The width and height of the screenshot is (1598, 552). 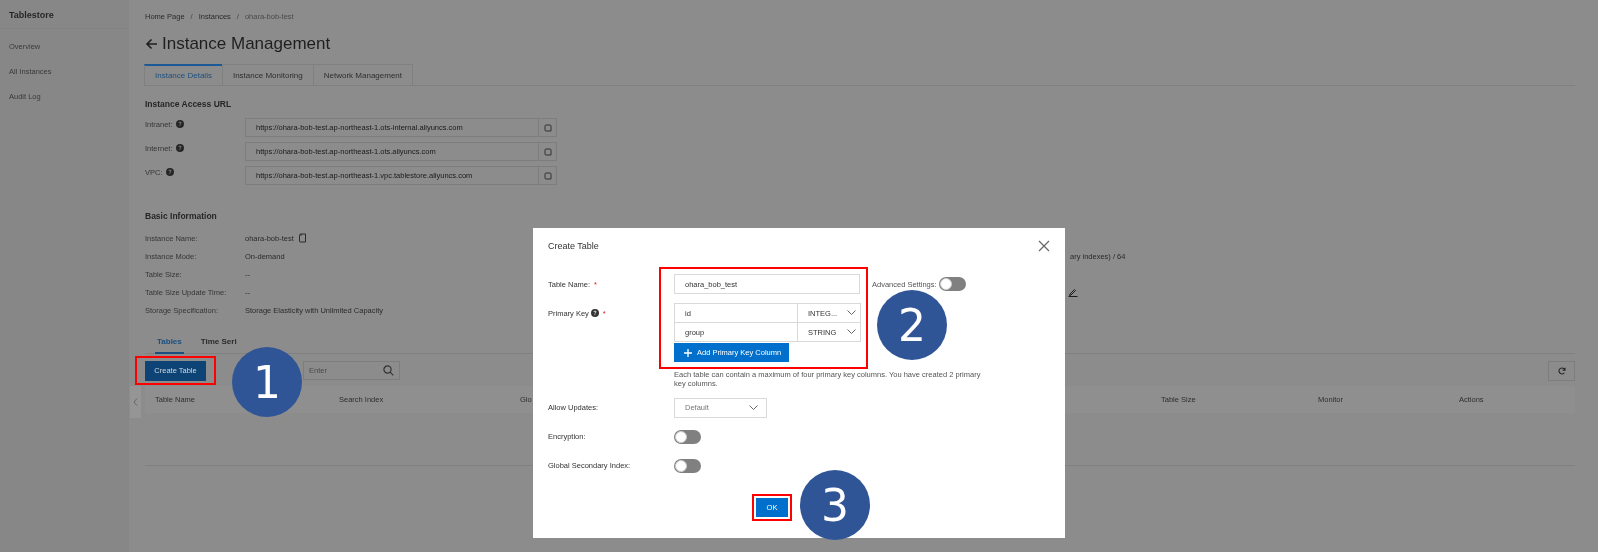 I want to click on step-marker: 1, so click(x=267, y=382).